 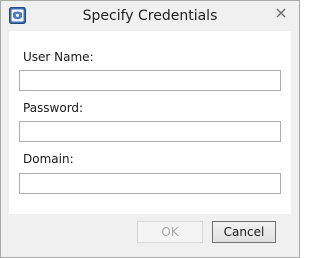 I want to click on title-bar: Specify Credentials, so click(x=150, y=16).